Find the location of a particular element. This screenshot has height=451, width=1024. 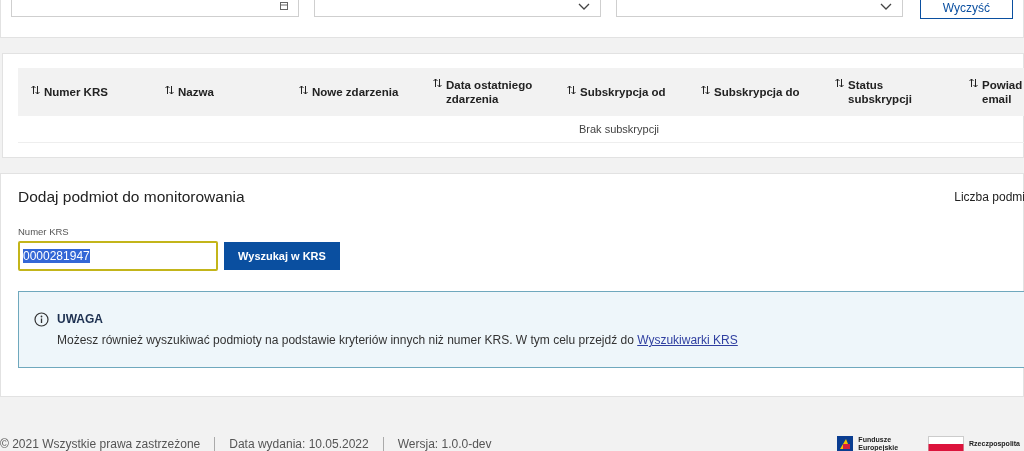

footer-text: Wersja: 1.0.0-dev is located at coordinates (444, 444).